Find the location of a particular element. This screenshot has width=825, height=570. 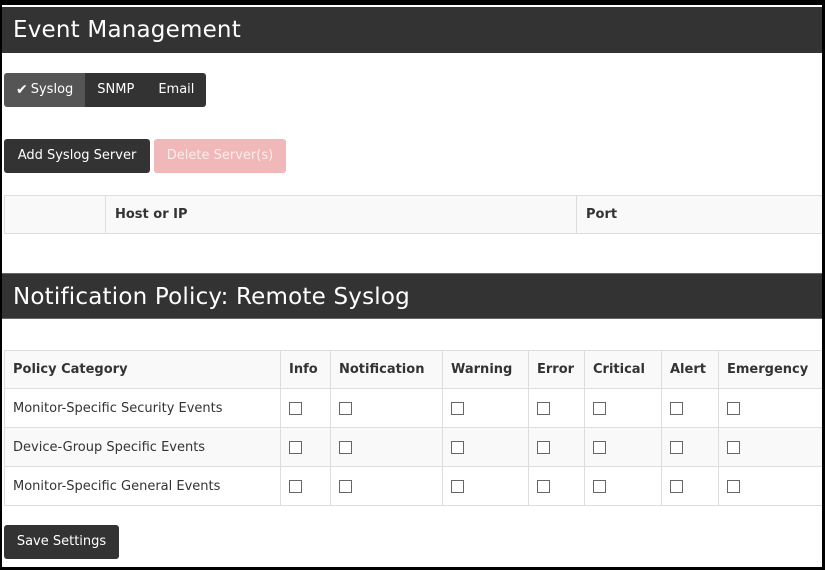

table-row: Device-Group Specific Events is located at coordinates (413, 447).